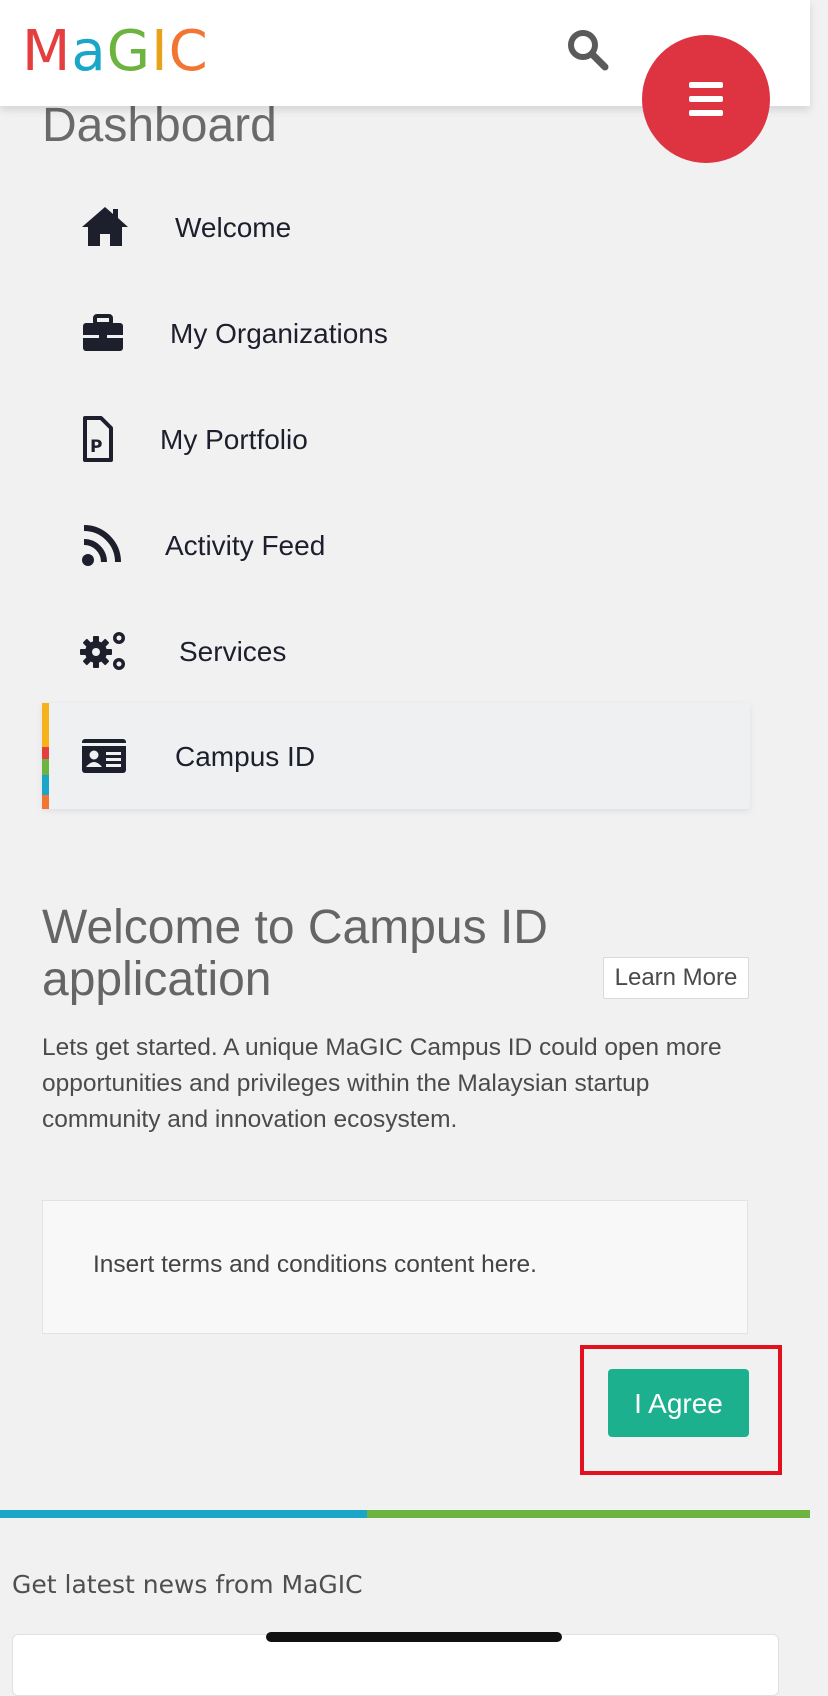 This screenshot has height=1696, width=828. What do you see at coordinates (47, 51) in the screenshot?
I see `logo-letter-m: M` at bounding box center [47, 51].